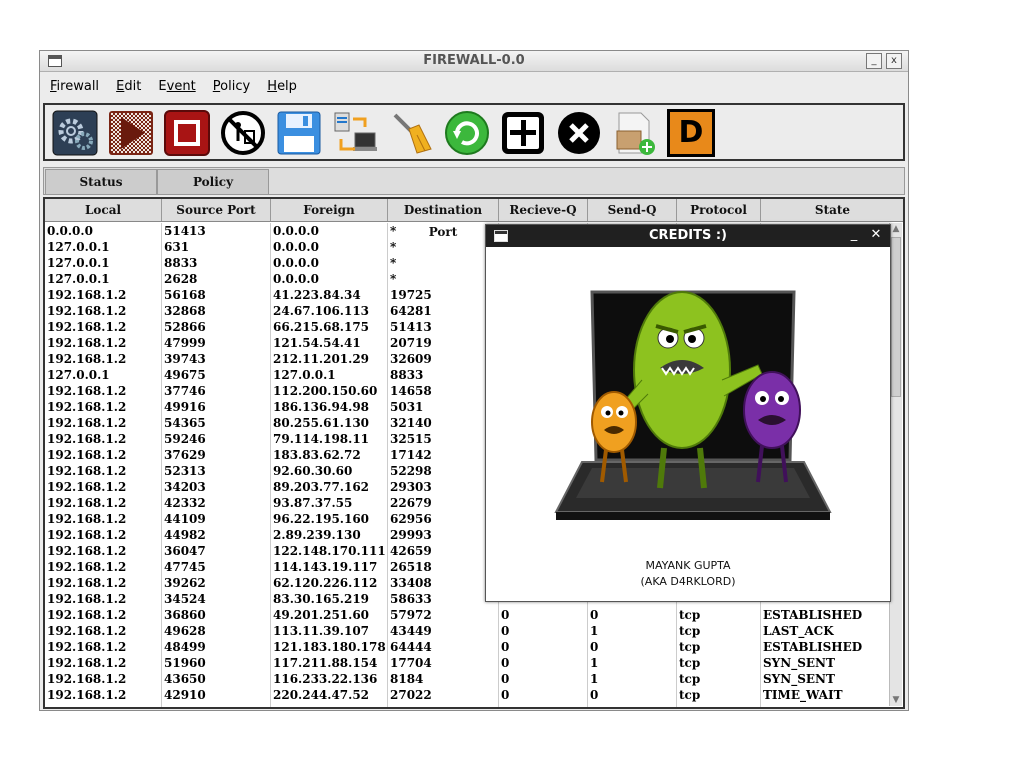 The height and width of the screenshot is (768, 1024). I want to click on virus-laptop-illustration, so click(693, 405).